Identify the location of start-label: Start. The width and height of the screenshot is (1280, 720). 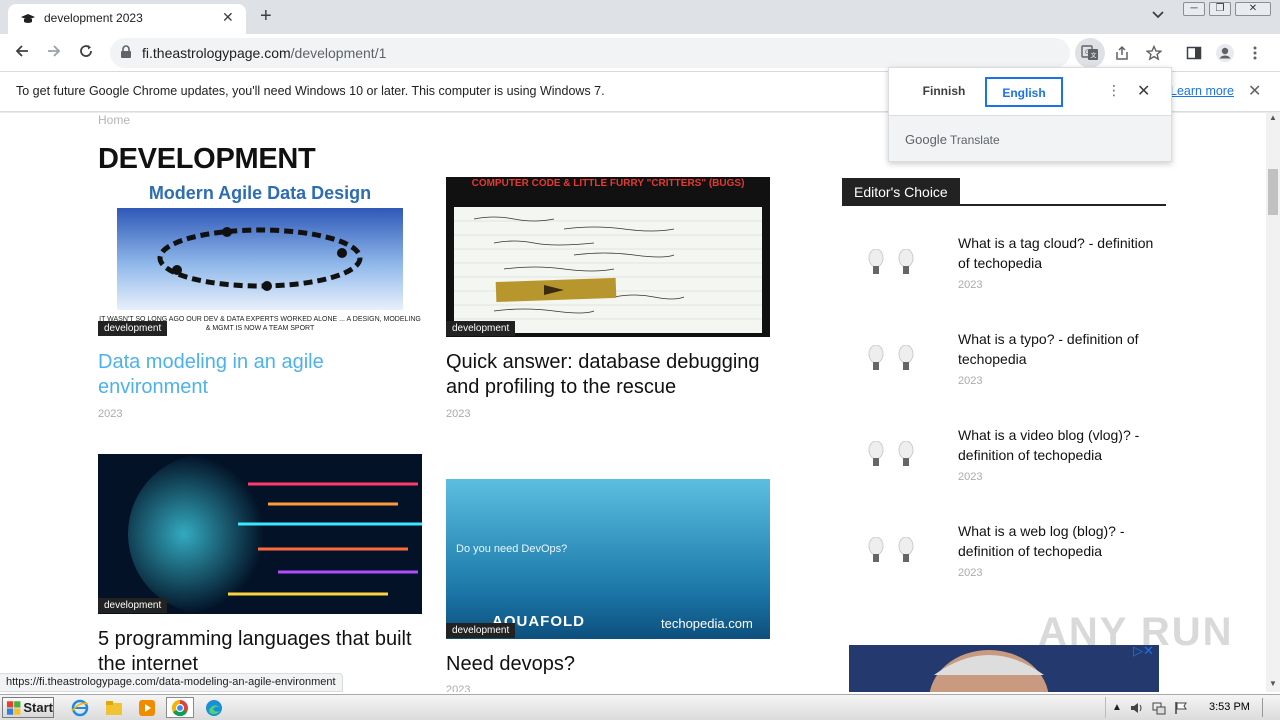
(38, 707).